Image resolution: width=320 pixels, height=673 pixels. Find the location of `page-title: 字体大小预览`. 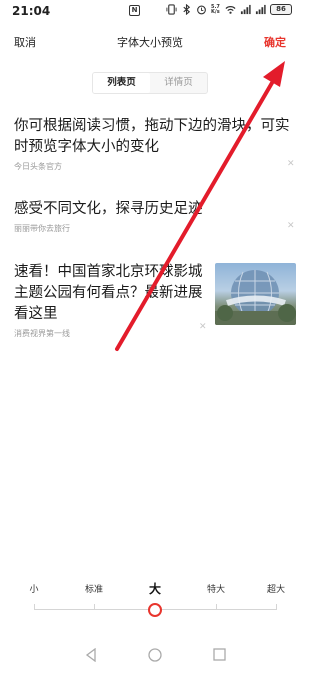

page-title: 字体大小预览 is located at coordinates (150, 42).